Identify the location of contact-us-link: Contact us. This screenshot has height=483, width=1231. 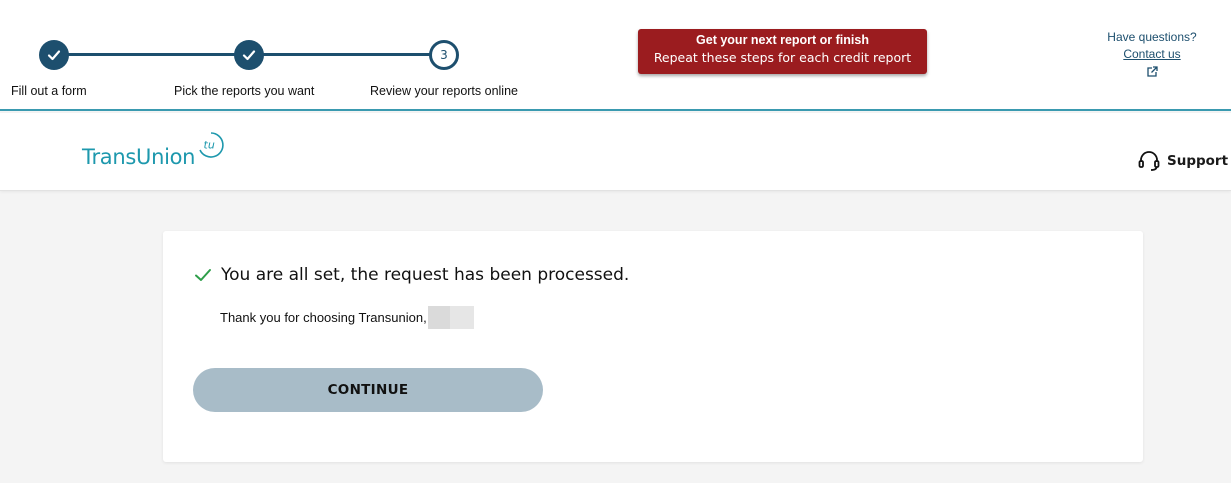
(1151, 54).